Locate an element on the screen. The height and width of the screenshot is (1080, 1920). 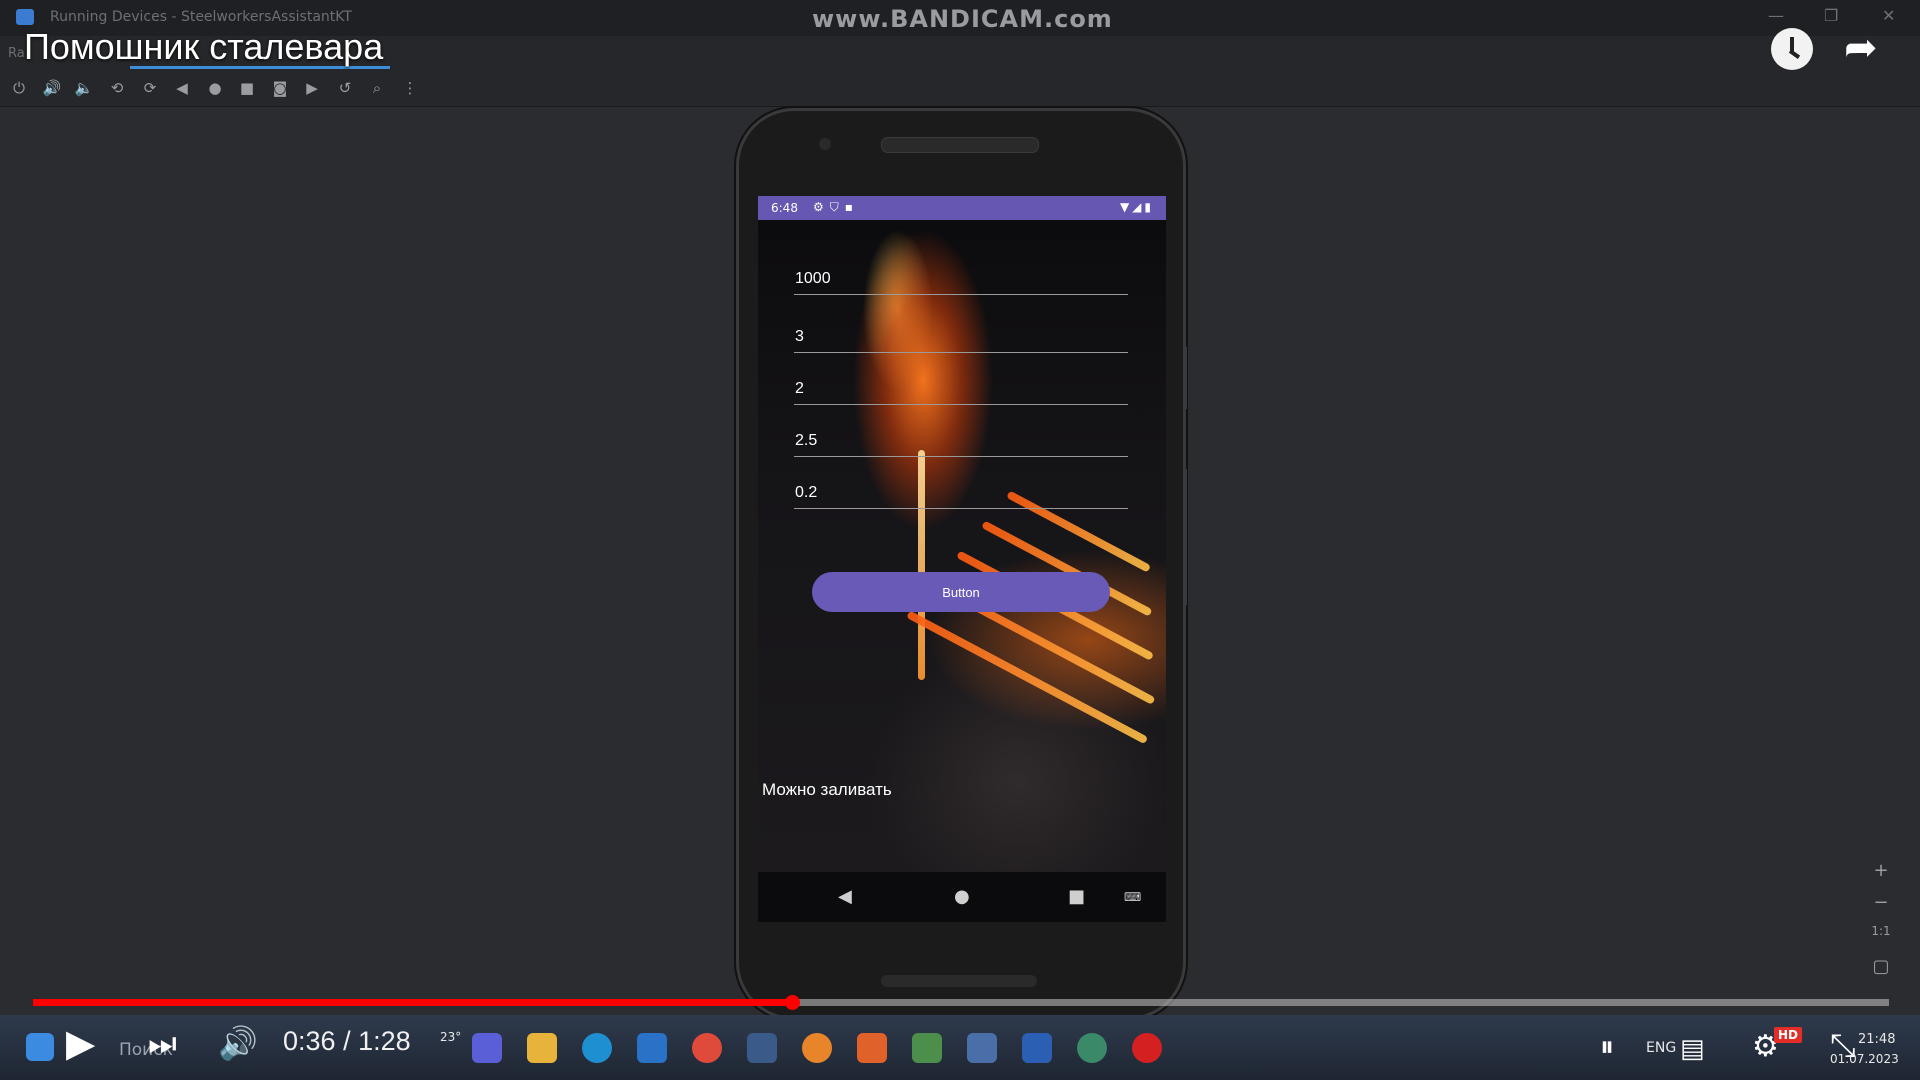
reset-icon: ↺ is located at coordinates (345, 88).